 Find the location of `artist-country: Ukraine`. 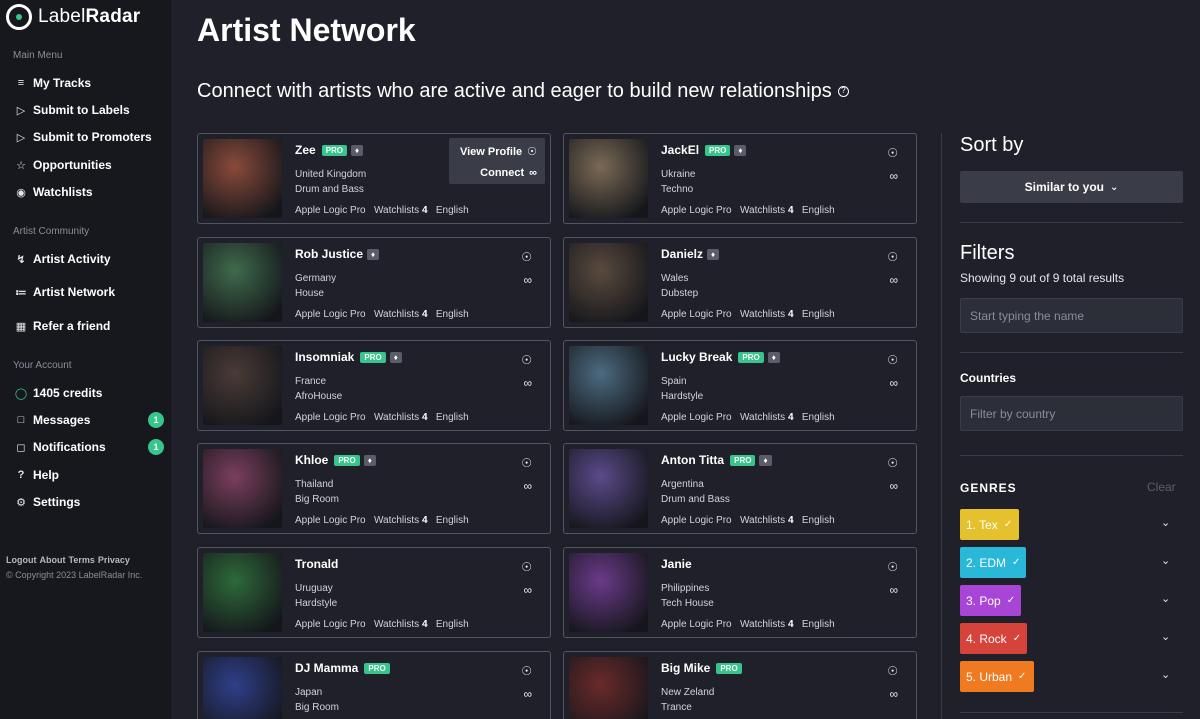

artist-country: Ukraine is located at coordinates (678, 174).